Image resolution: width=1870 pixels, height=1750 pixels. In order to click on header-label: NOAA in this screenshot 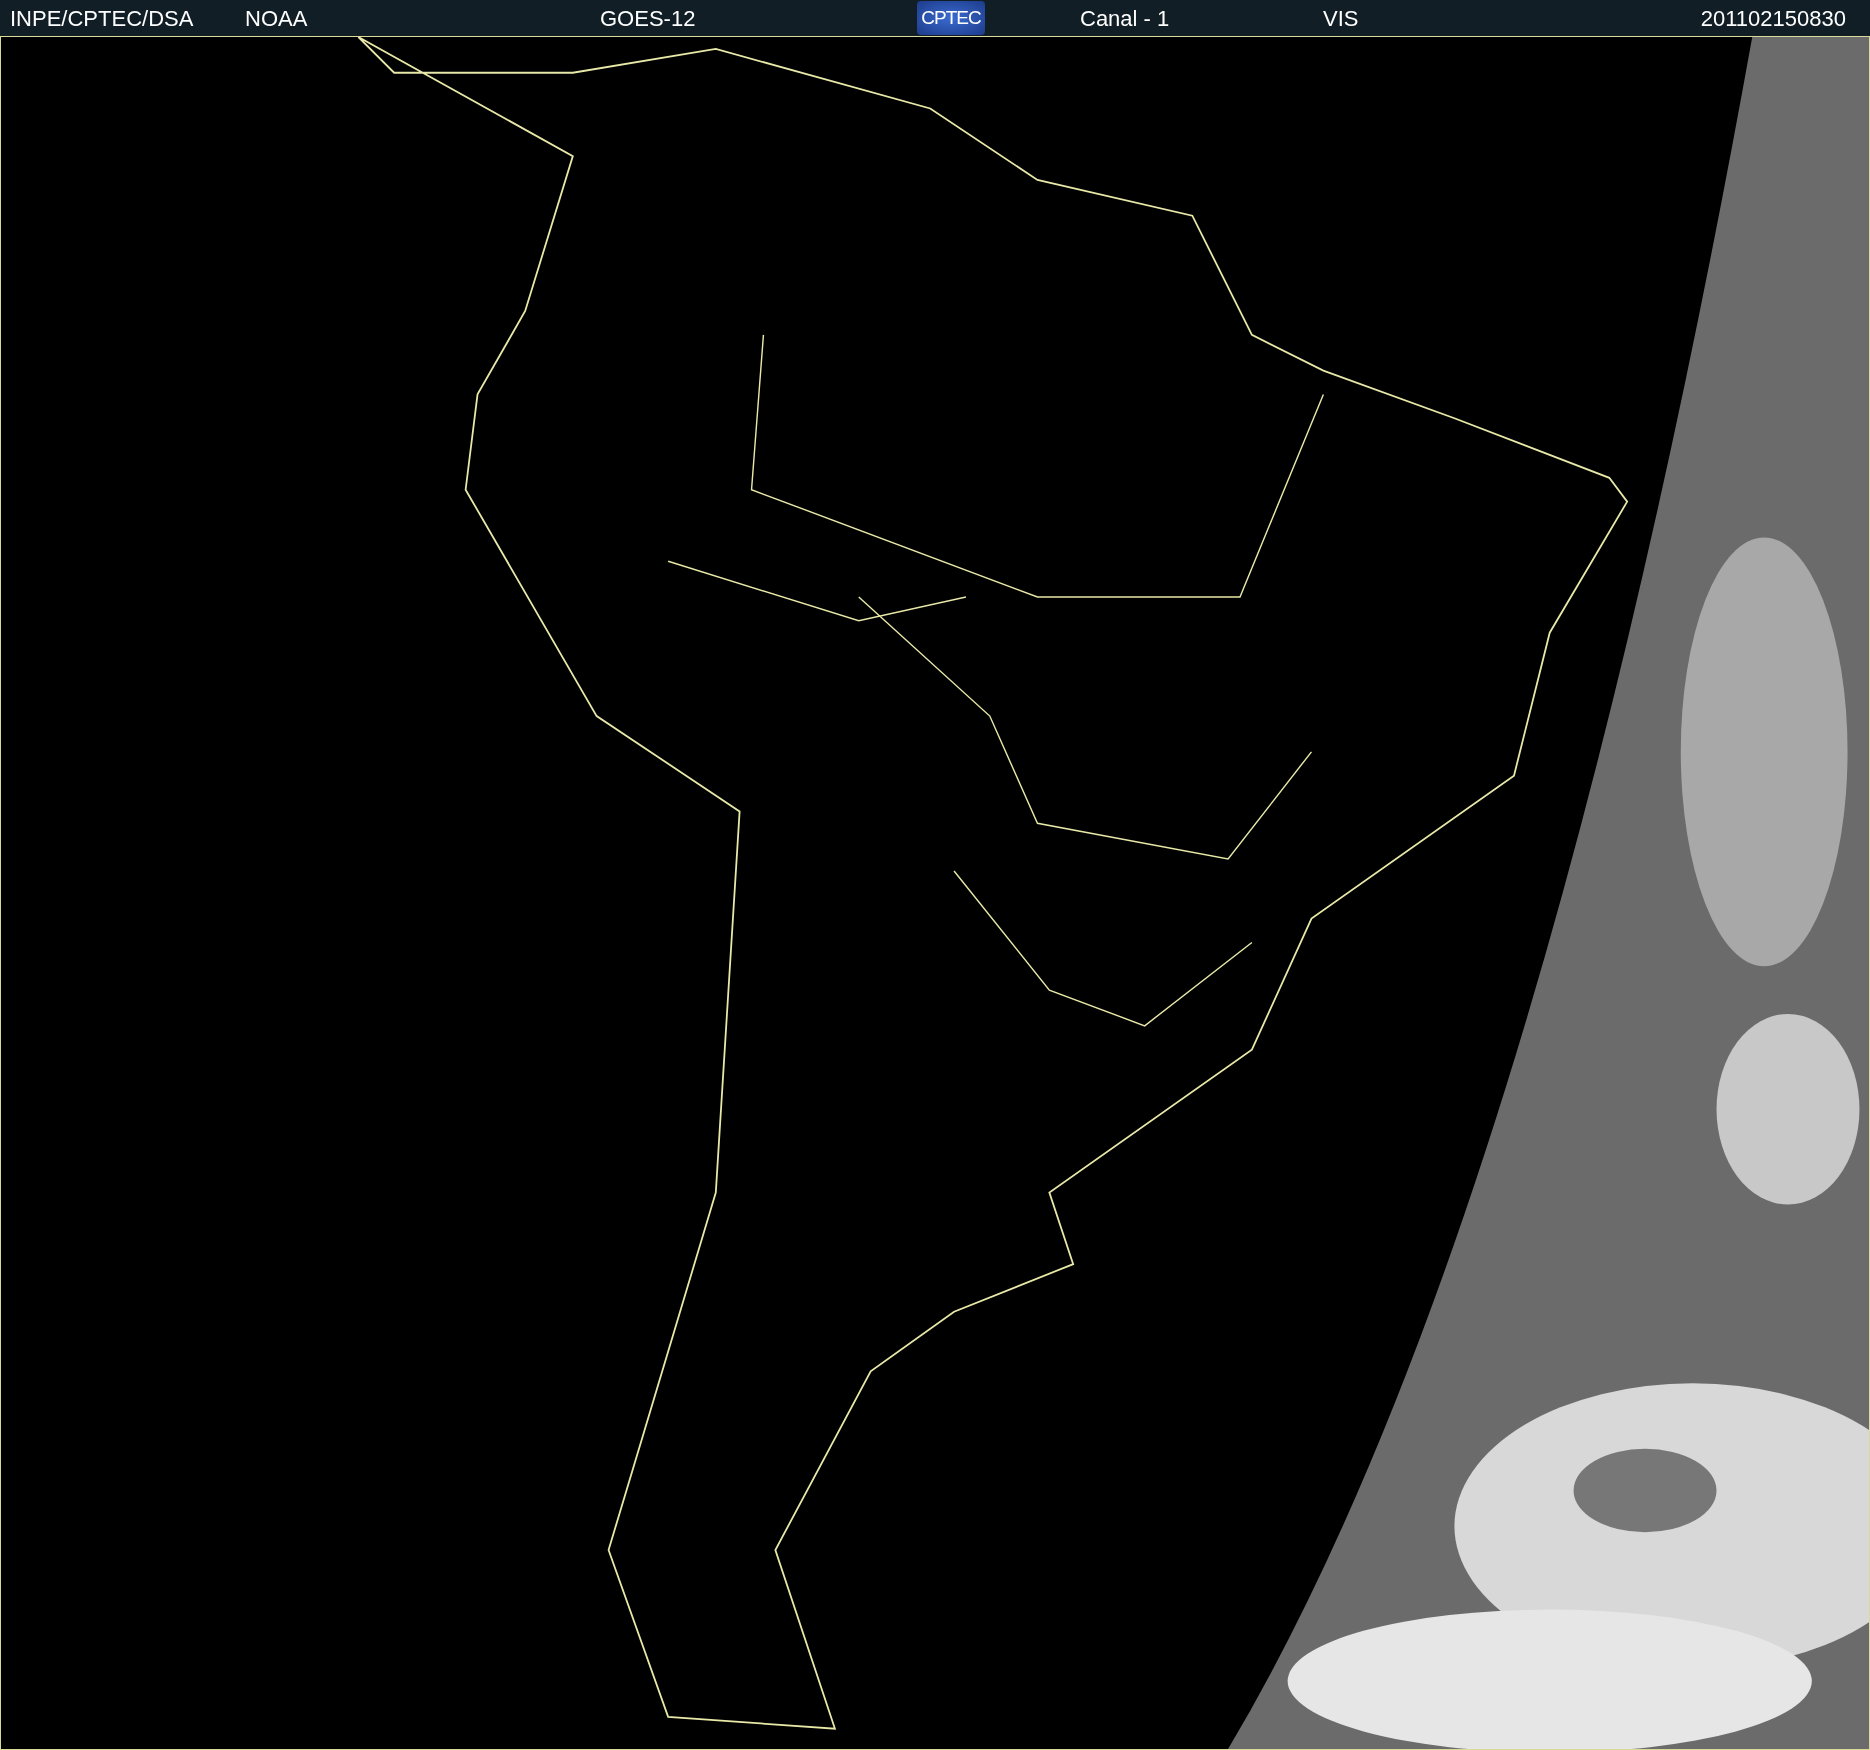, I will do `click(277, 18)`.